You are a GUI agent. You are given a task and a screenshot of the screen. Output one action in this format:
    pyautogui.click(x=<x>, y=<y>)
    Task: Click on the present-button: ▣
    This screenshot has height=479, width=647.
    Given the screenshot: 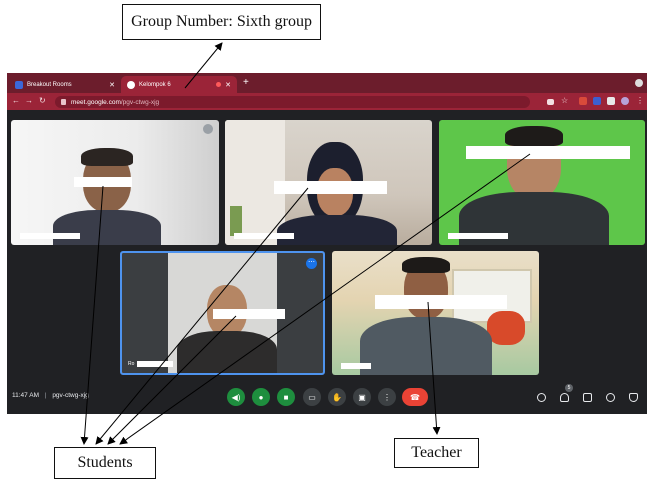 What is the action you would take?
    pyautogui.click(x=362, y=397)
    